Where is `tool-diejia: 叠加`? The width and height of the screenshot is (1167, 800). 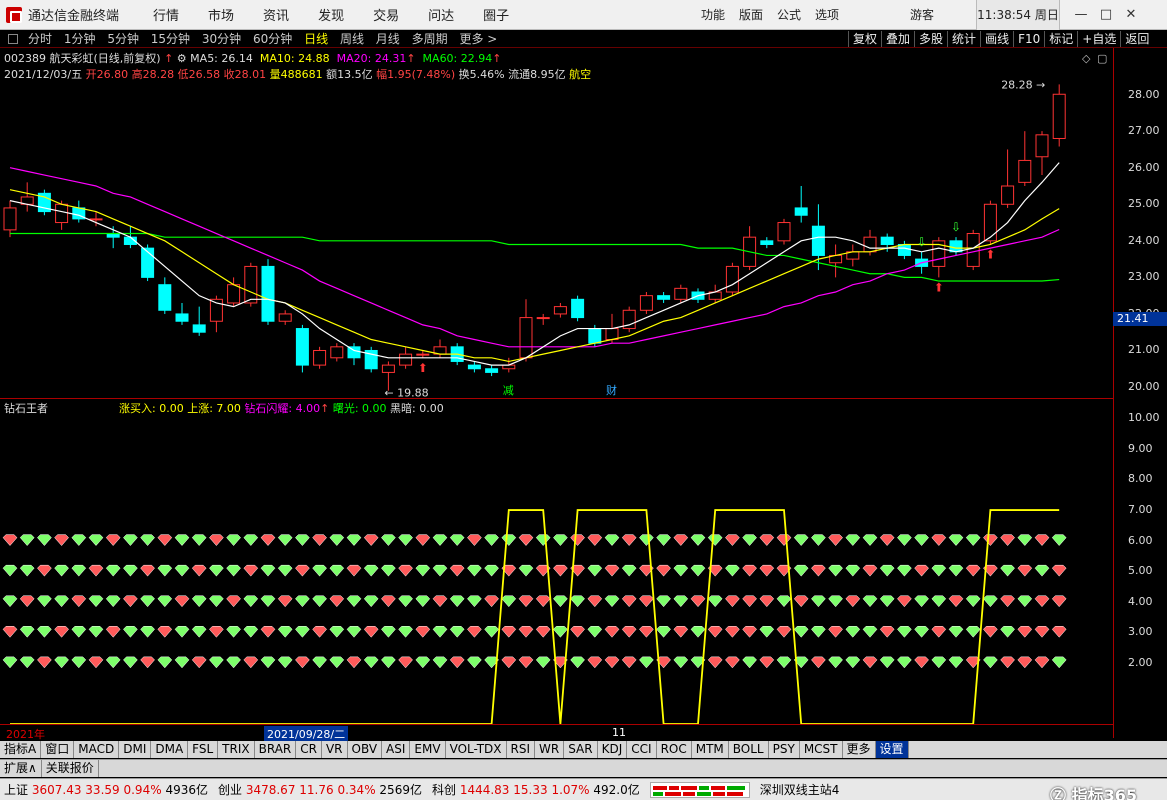 tool-diejia: 叠加 is located at coordinates (897, 38).